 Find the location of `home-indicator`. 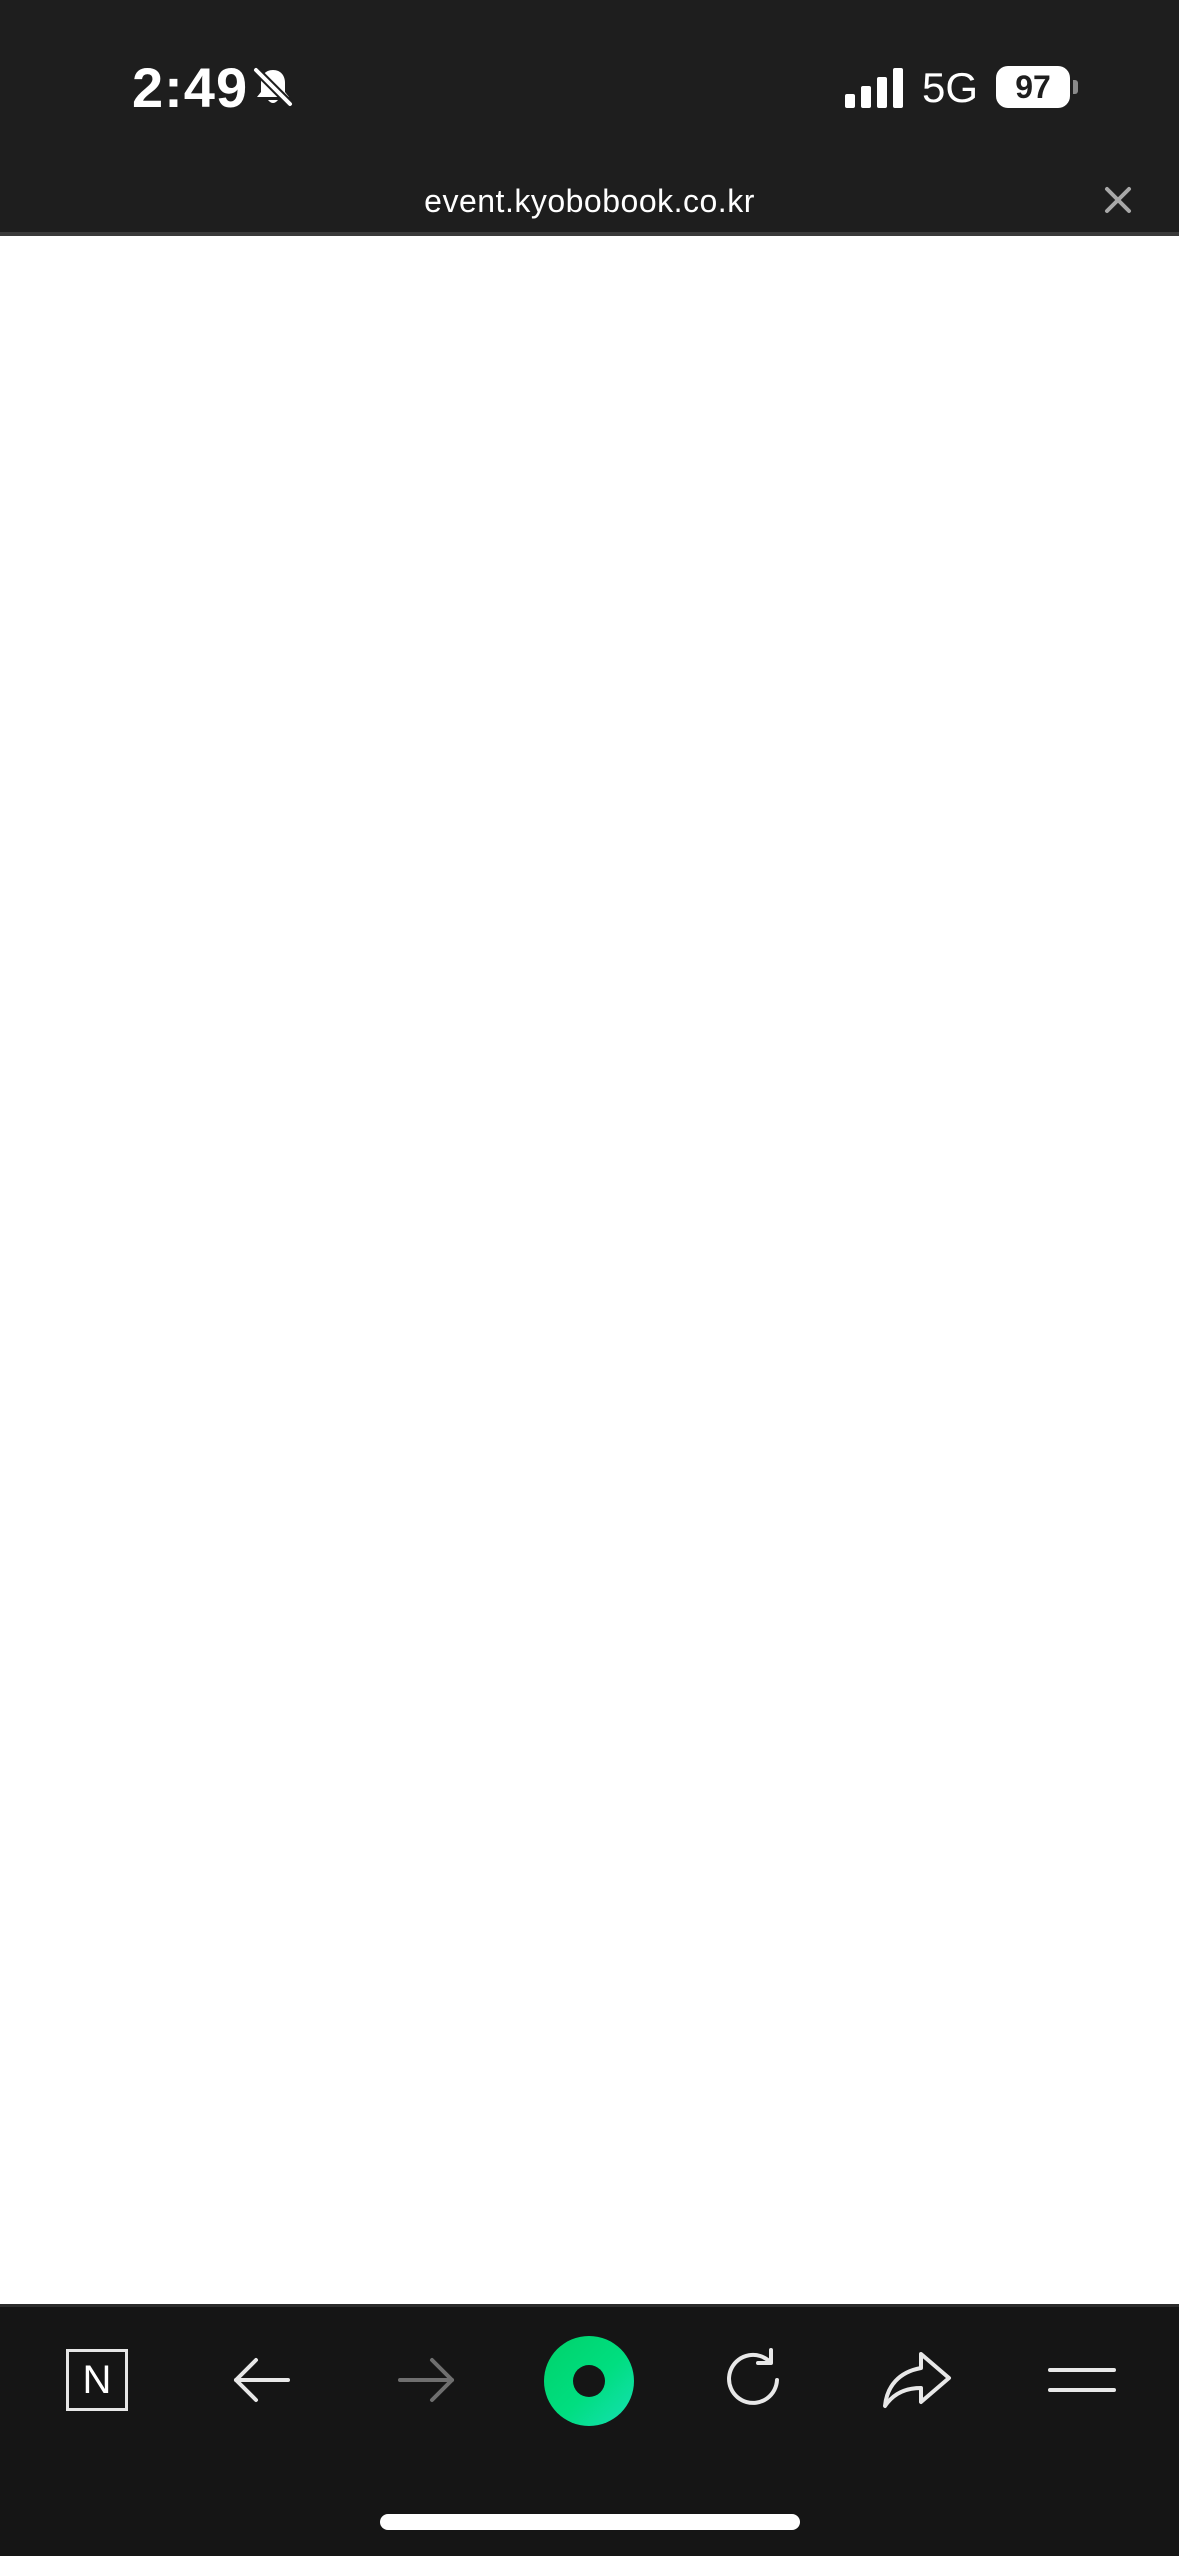

home-indicator is located at coordinates (590, 2522).